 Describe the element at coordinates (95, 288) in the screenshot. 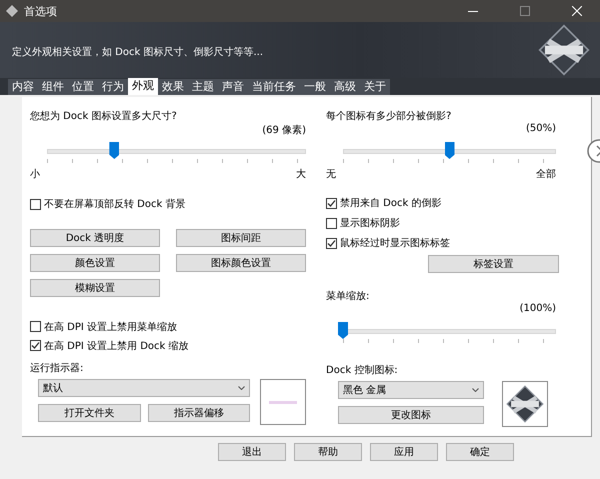

I see `settings-button: 模糊设置` at that location.